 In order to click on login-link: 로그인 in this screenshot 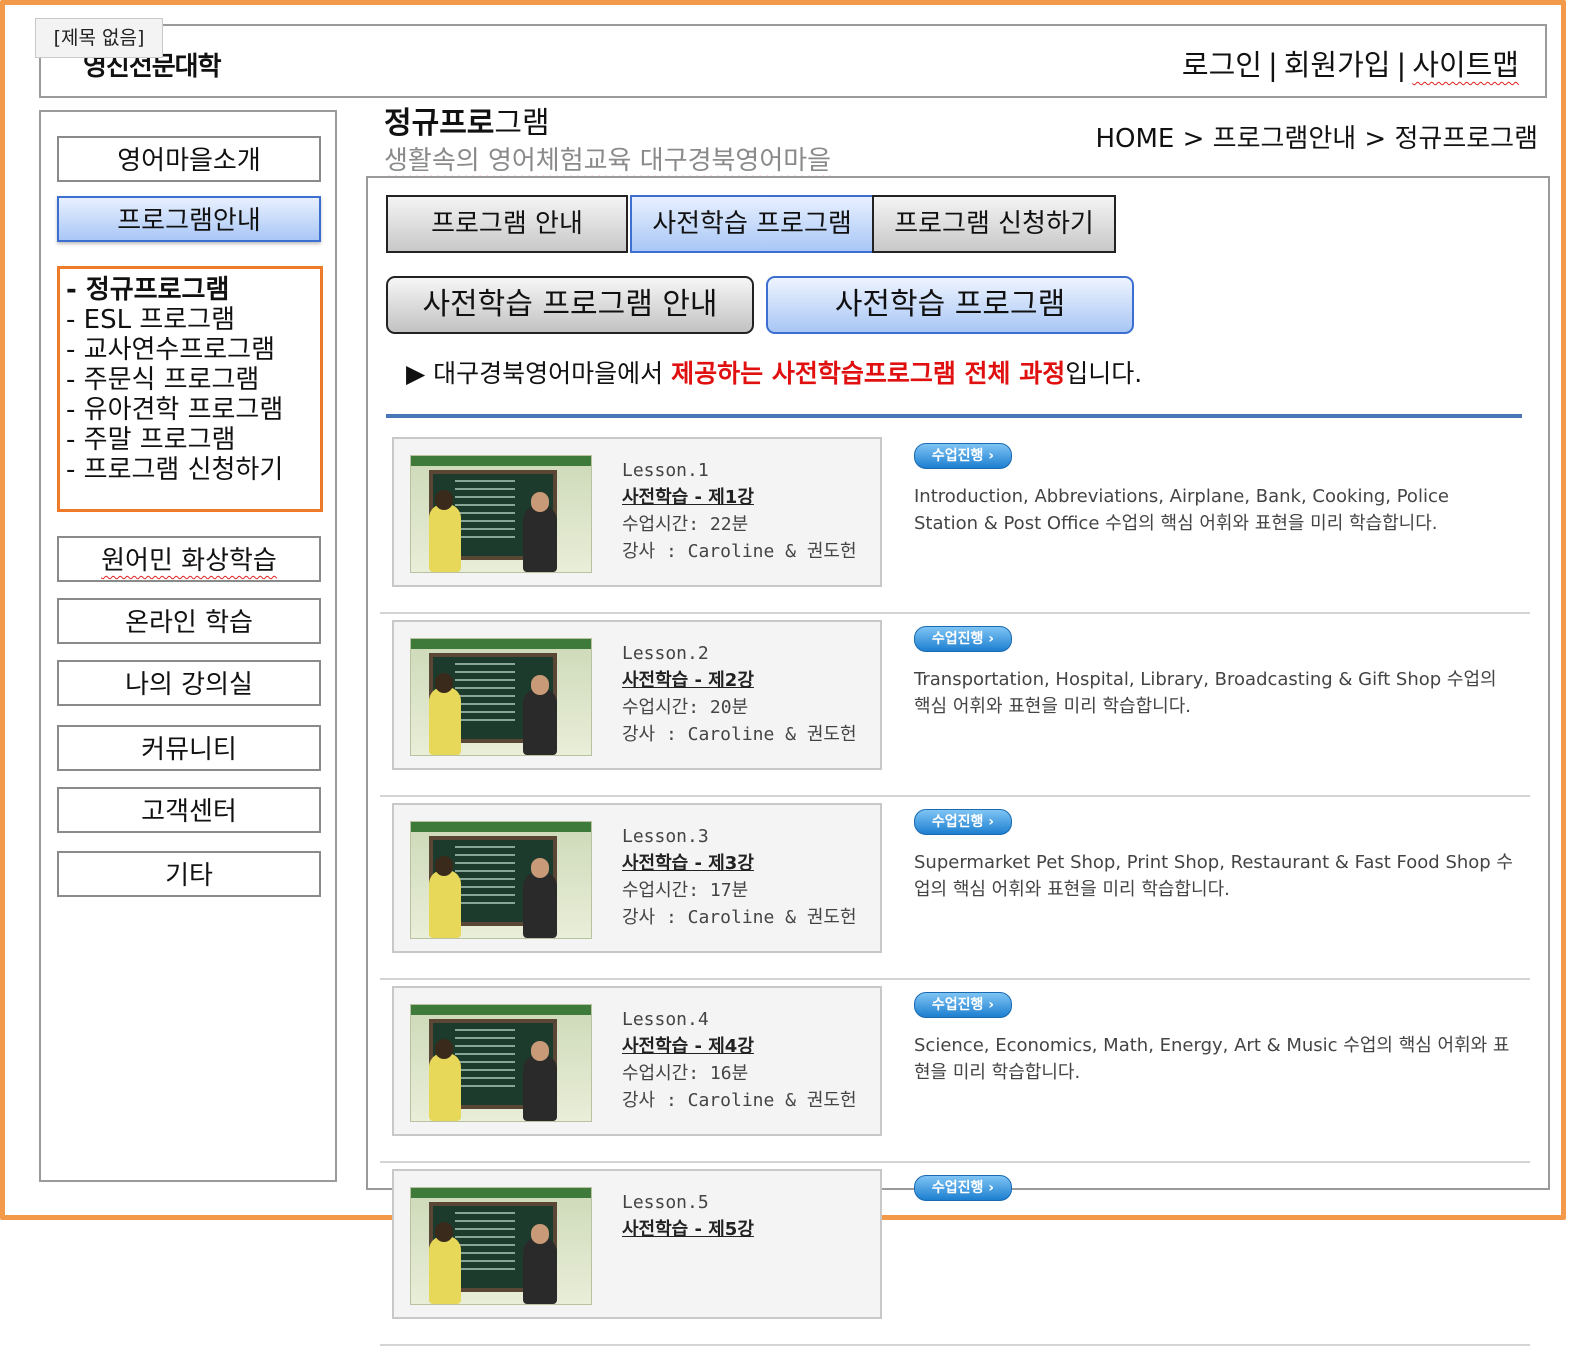, I will do `click(1222, 65)`.